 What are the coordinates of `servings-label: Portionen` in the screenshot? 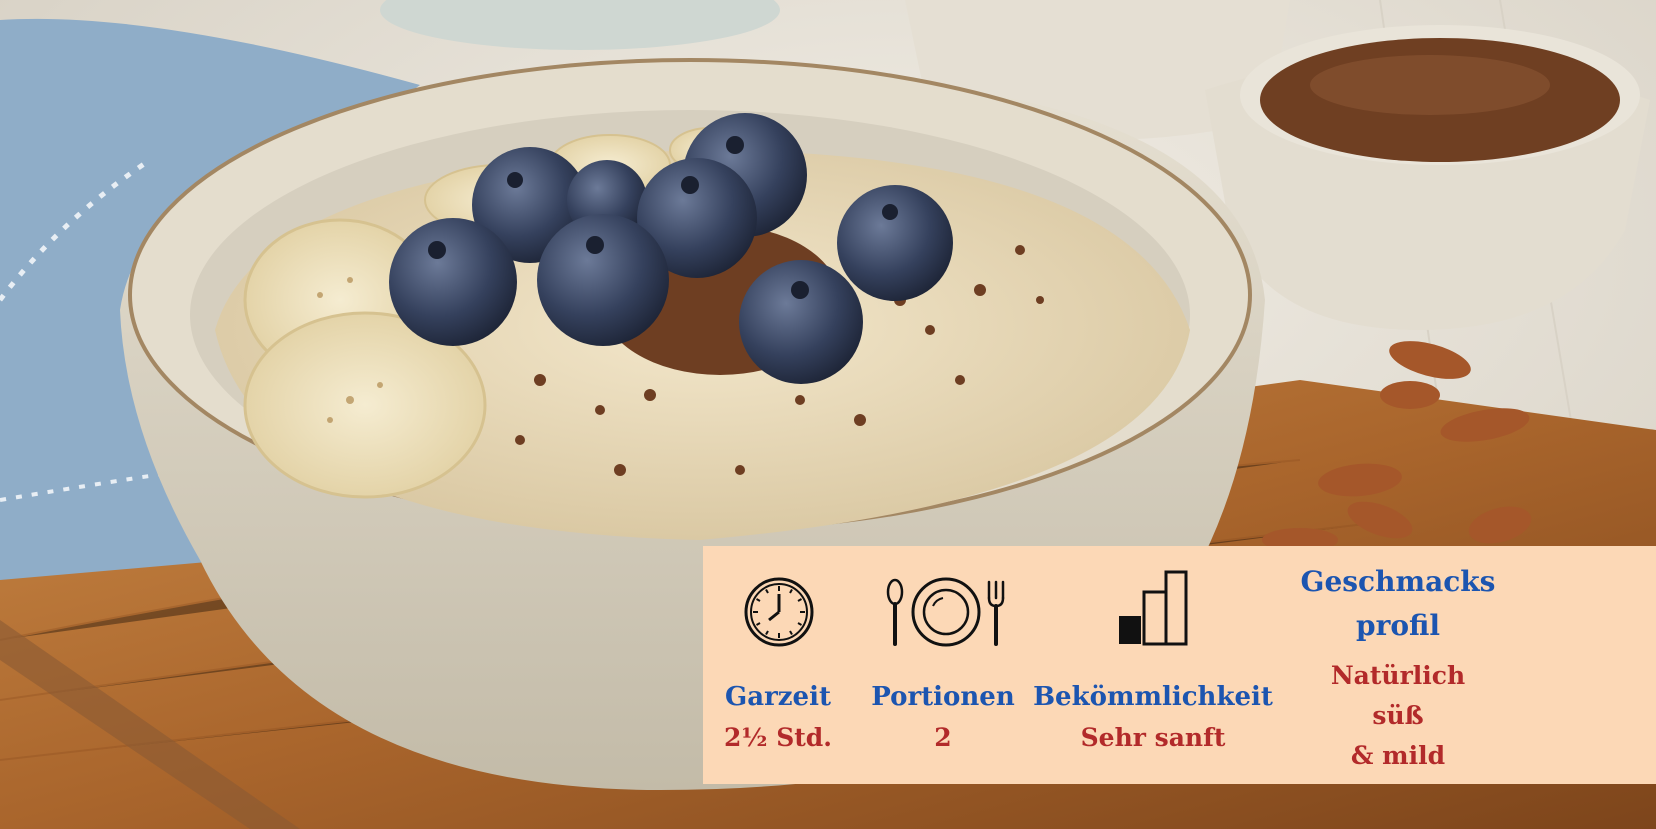 It's located at (943, 697).